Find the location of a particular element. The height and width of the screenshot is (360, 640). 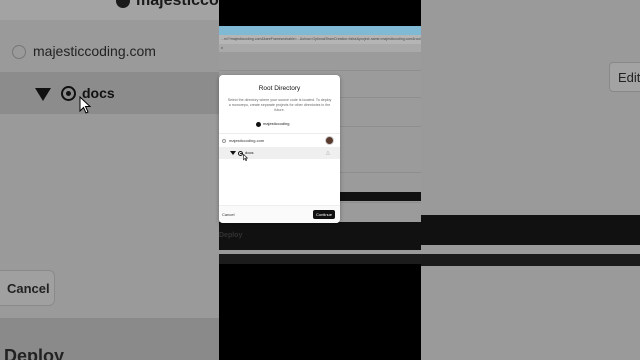

divider is located at coordinates (320, 70).